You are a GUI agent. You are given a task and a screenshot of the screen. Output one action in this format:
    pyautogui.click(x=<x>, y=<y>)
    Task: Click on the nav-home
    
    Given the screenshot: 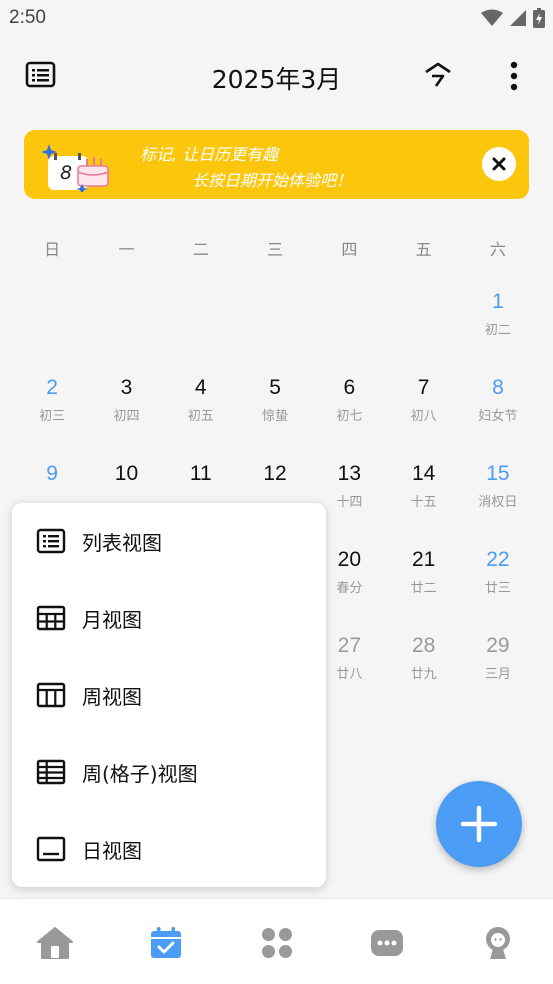 What is the action you would take?
    pyautogui.click(x=55, y=943)
    